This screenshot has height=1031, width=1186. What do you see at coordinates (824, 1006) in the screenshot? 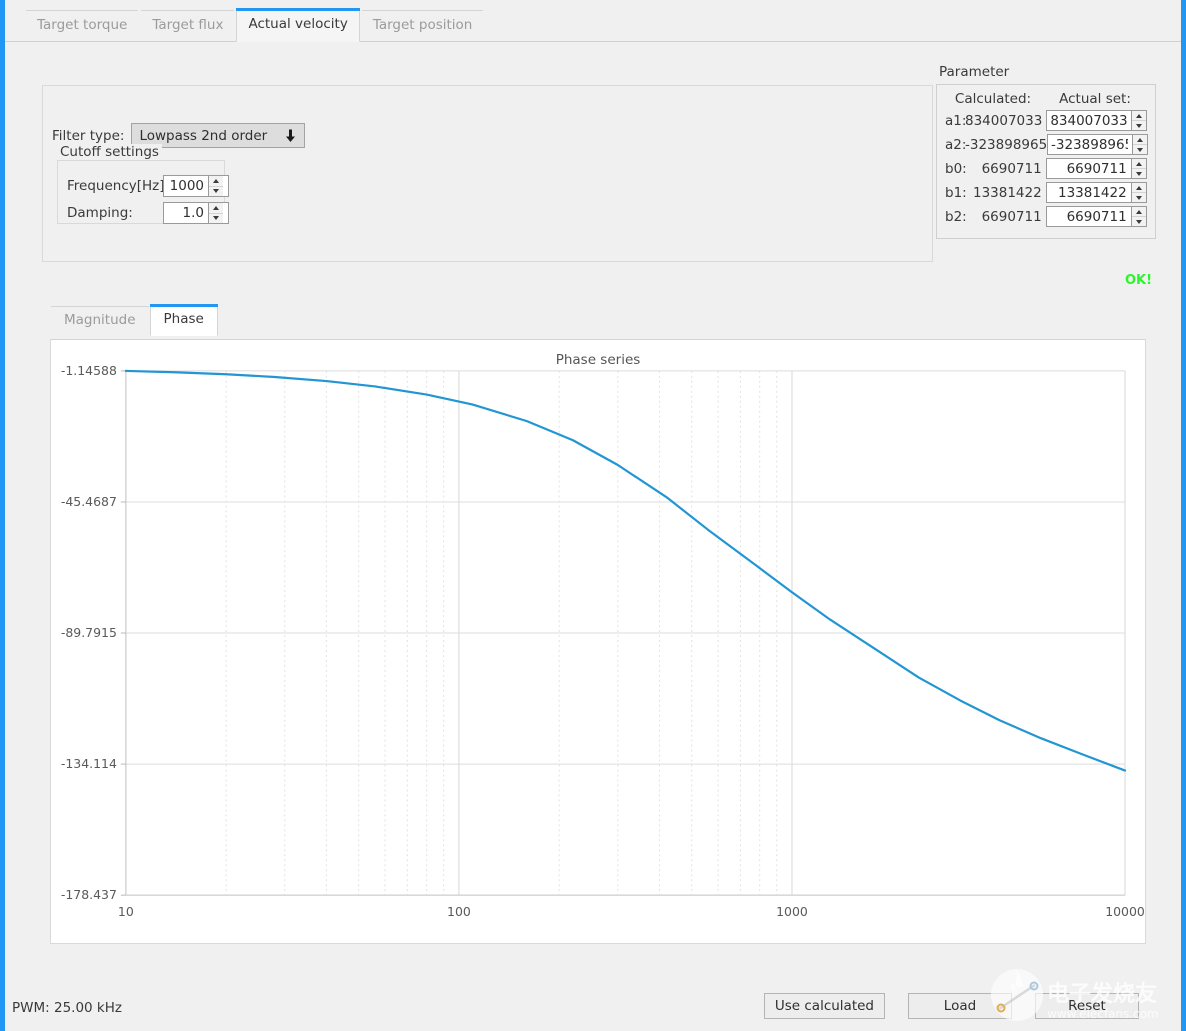
I see `use-calculated-button: Use calculated` at bounding box center [824, 1006].